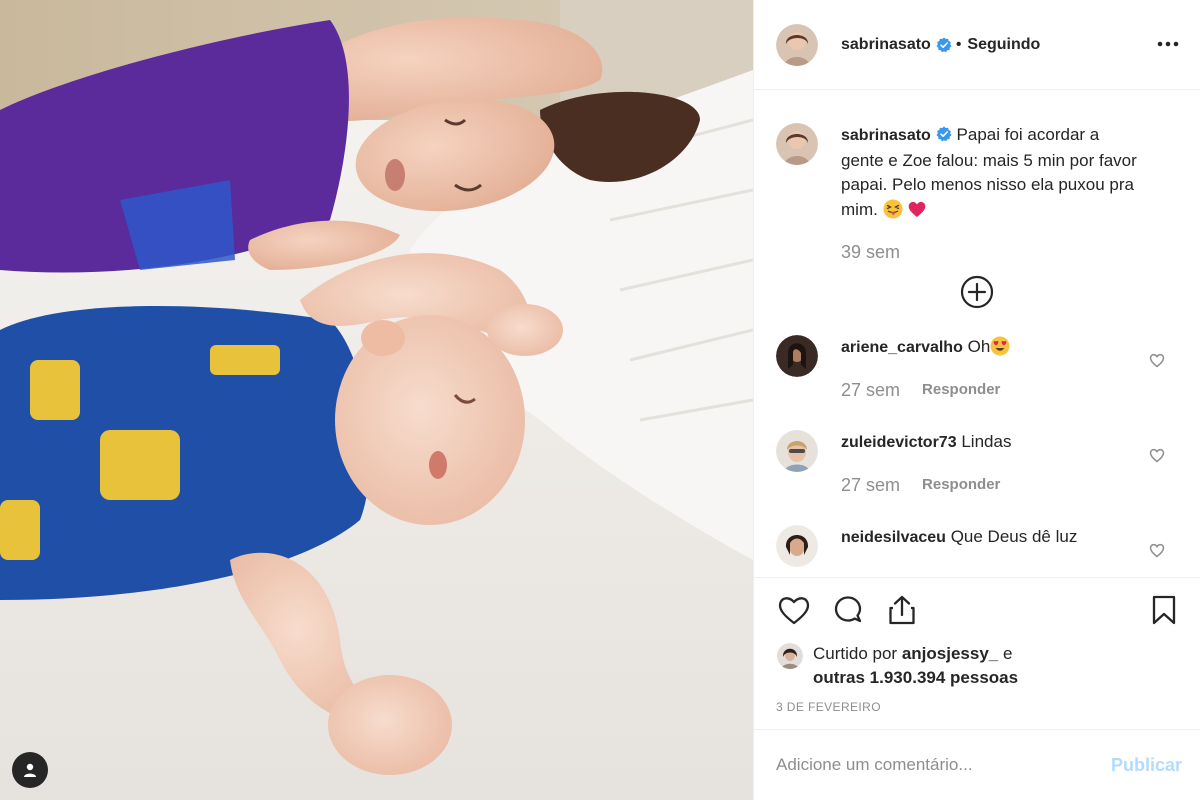  What do you see at coordinates (893, 208) in the screenshot?
I see `squinting-face-with-tongue-icon` at bounding box center [893, 208].